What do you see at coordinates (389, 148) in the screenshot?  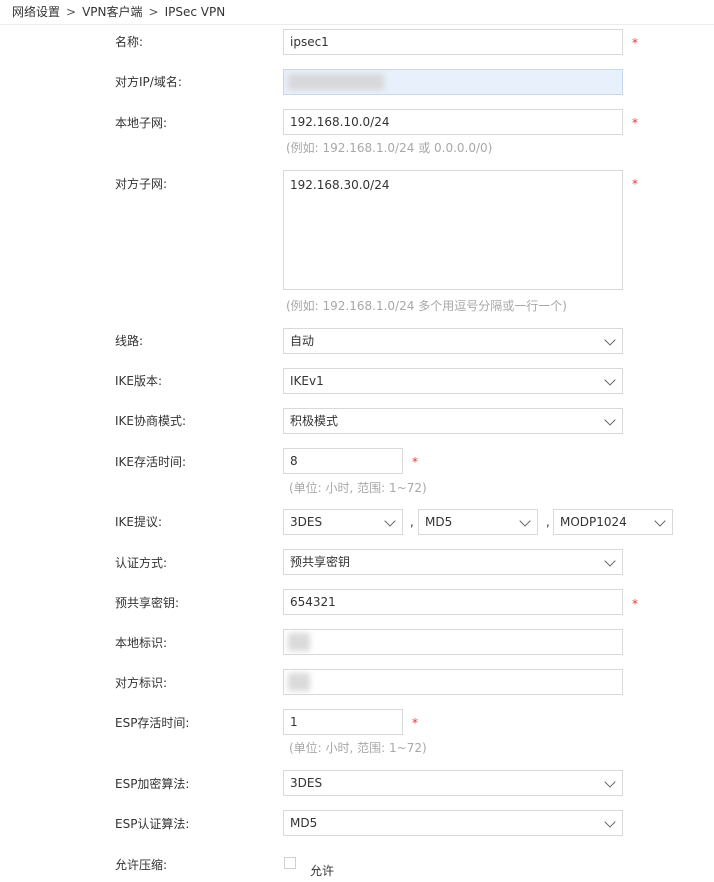 I see `local-subnet-hint: (例如: 192.168.1.0/24 或 0.0.0.0/0)` at bounding box center [389, 148].